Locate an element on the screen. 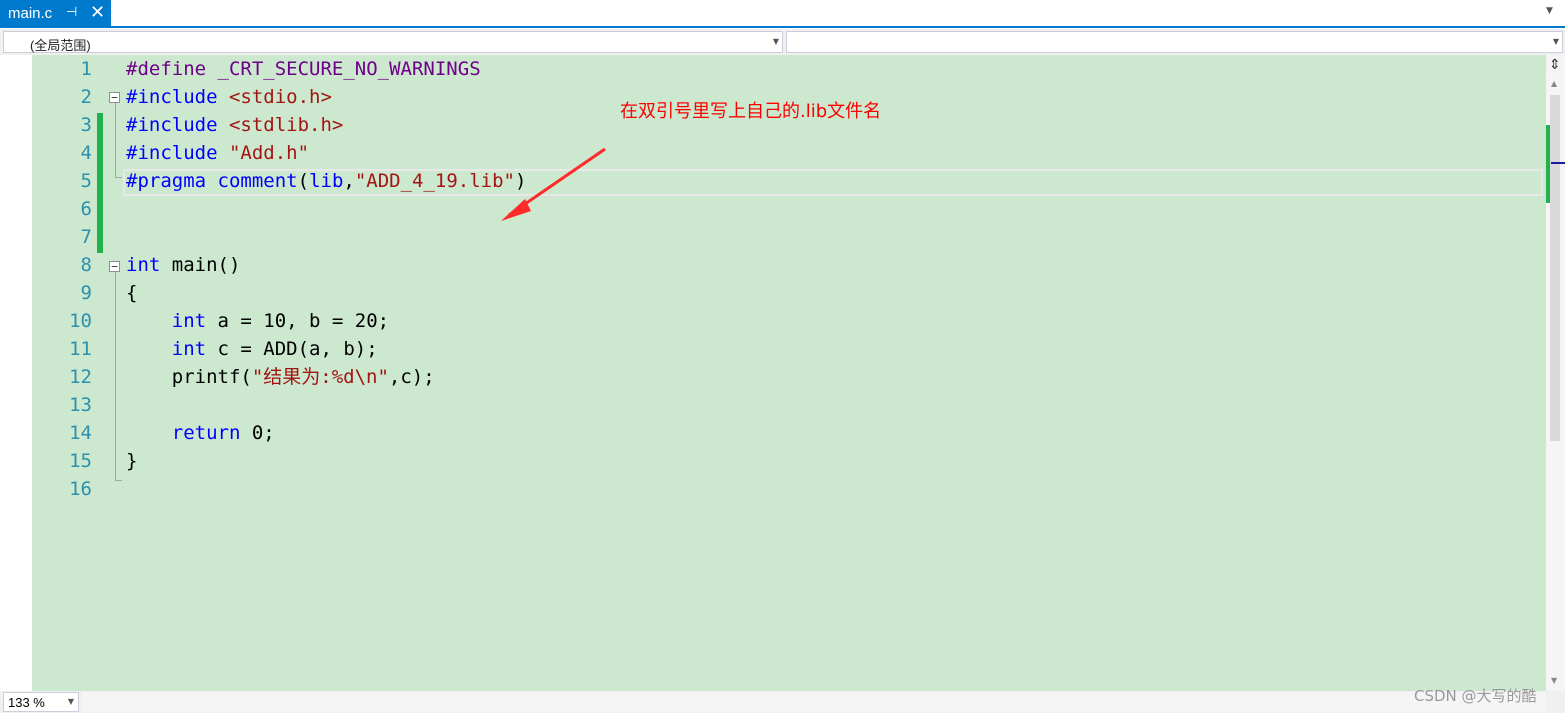  code-line: { is located at coordinates (131, 293).